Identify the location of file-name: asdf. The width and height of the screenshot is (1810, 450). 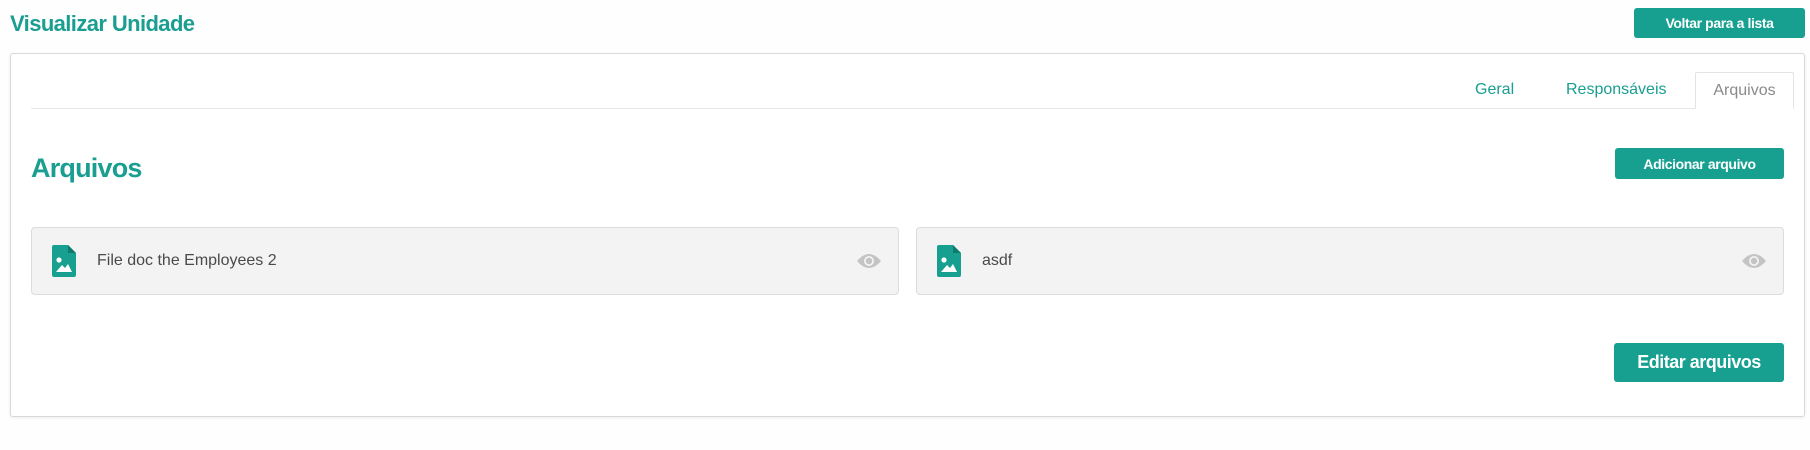
(997, 260).